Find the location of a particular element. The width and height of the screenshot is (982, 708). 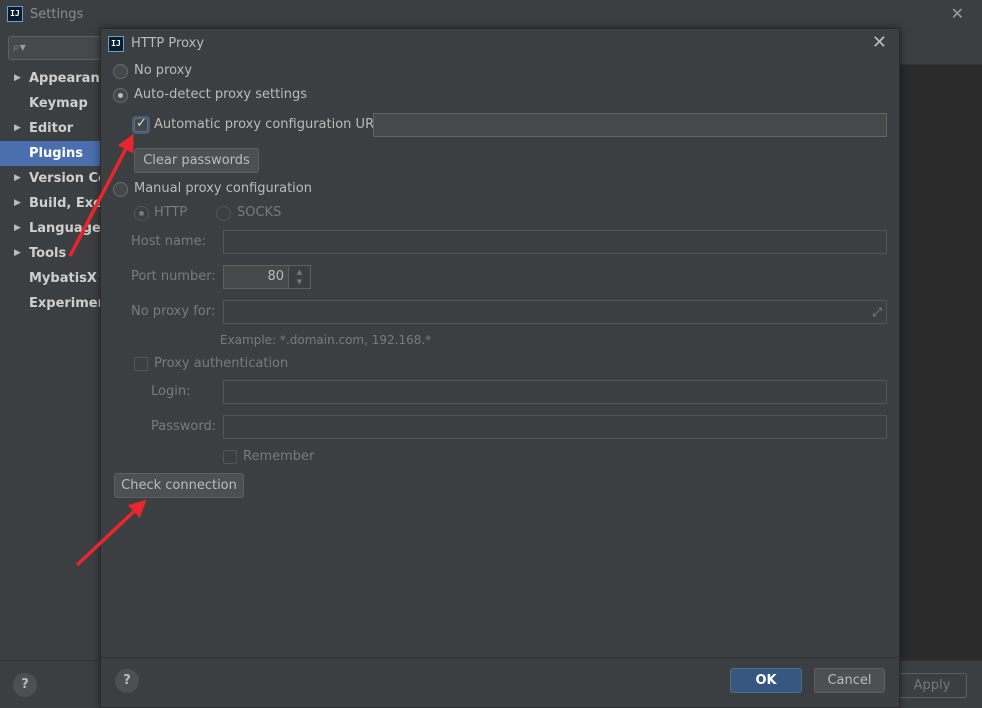

sidebar-item-label: Version Control is located at coordinates (64, 178).